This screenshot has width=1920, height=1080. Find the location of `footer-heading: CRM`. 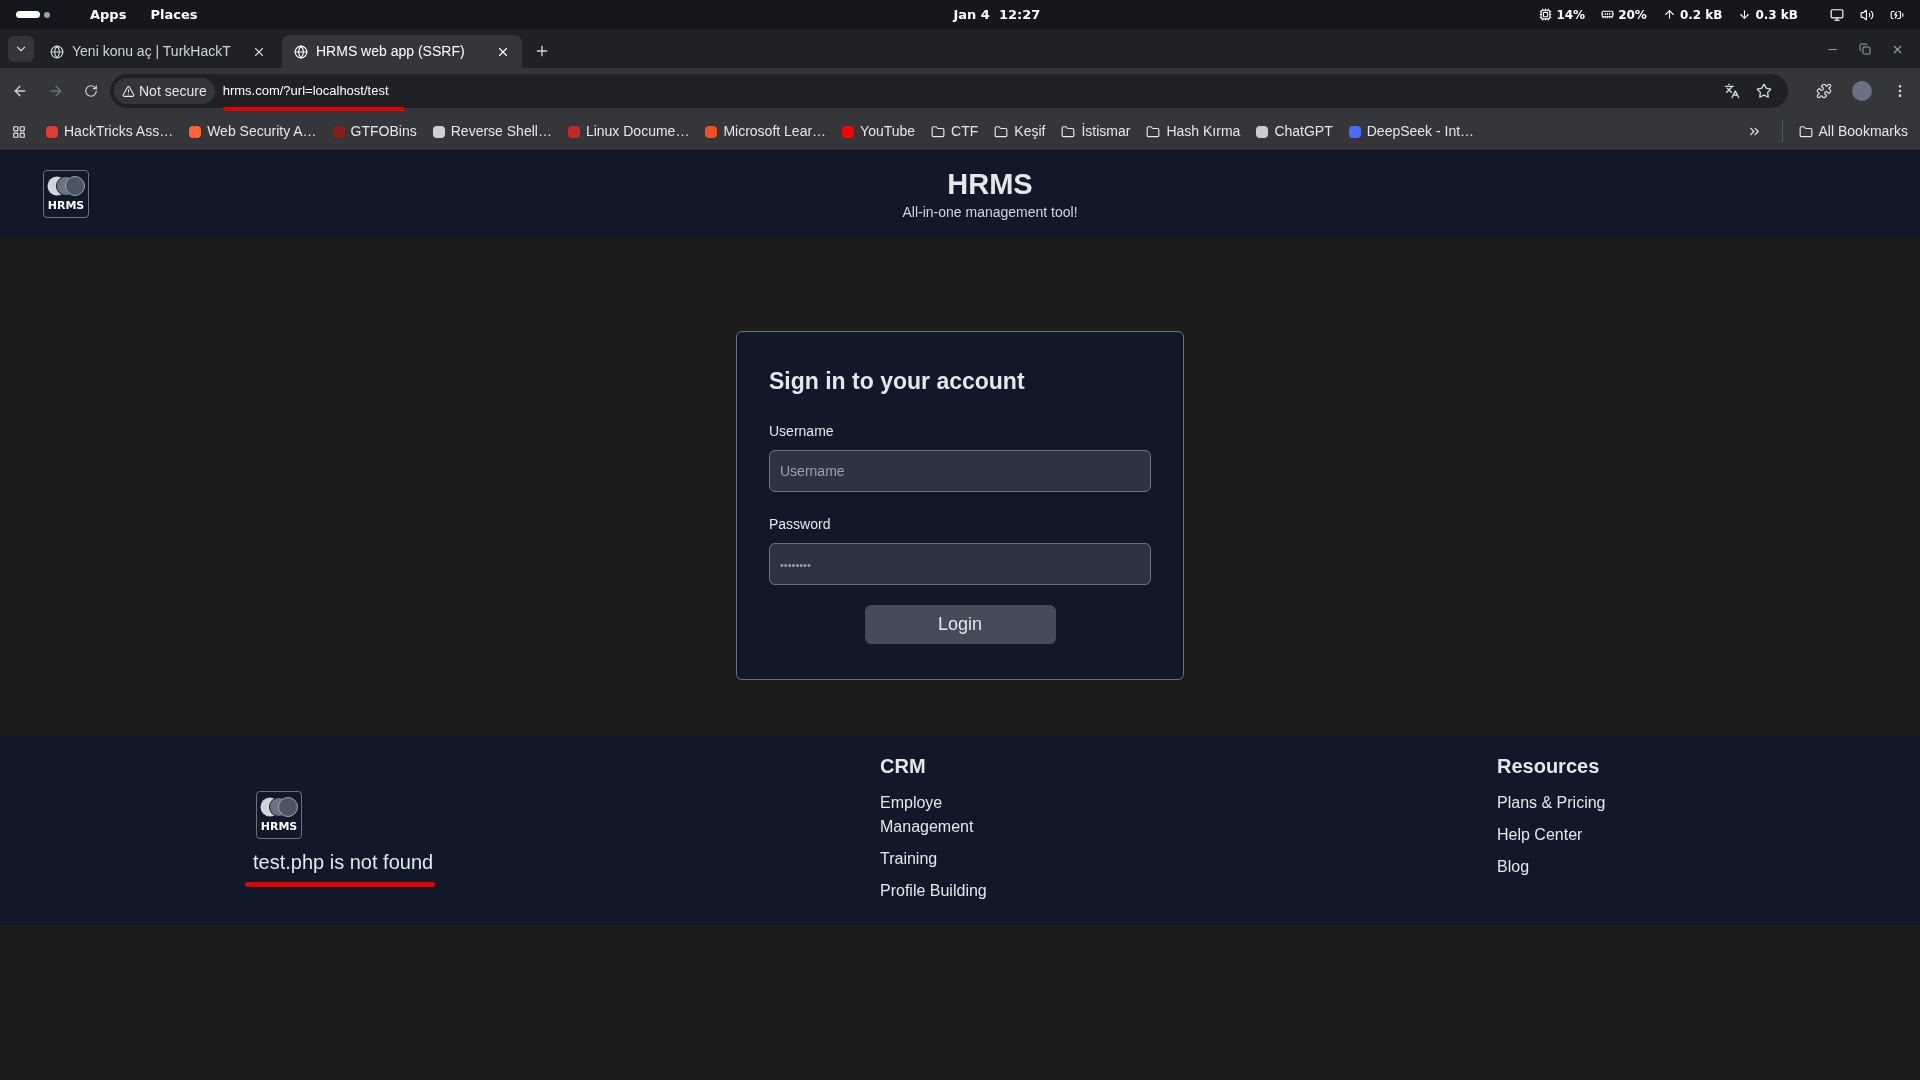

footer-heading: CRM is located at coordinates (903, 766).